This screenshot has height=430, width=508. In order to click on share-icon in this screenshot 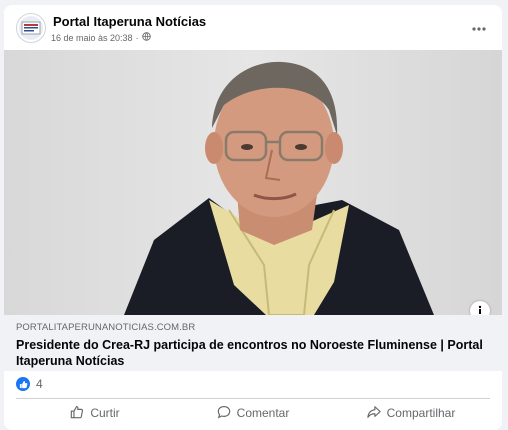, I will do `click(373, 413)`.